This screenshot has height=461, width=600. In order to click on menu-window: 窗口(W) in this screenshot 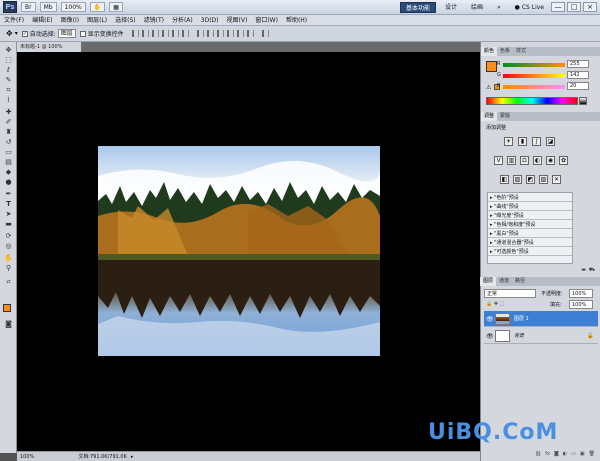, I will do `click(266, 20)`.